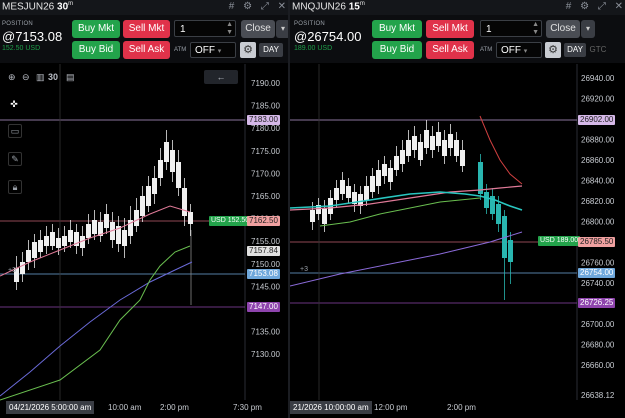  Describe the element at coordinates (328, 36) in the screenshot. I see `position-price: @26754.00` at that location.